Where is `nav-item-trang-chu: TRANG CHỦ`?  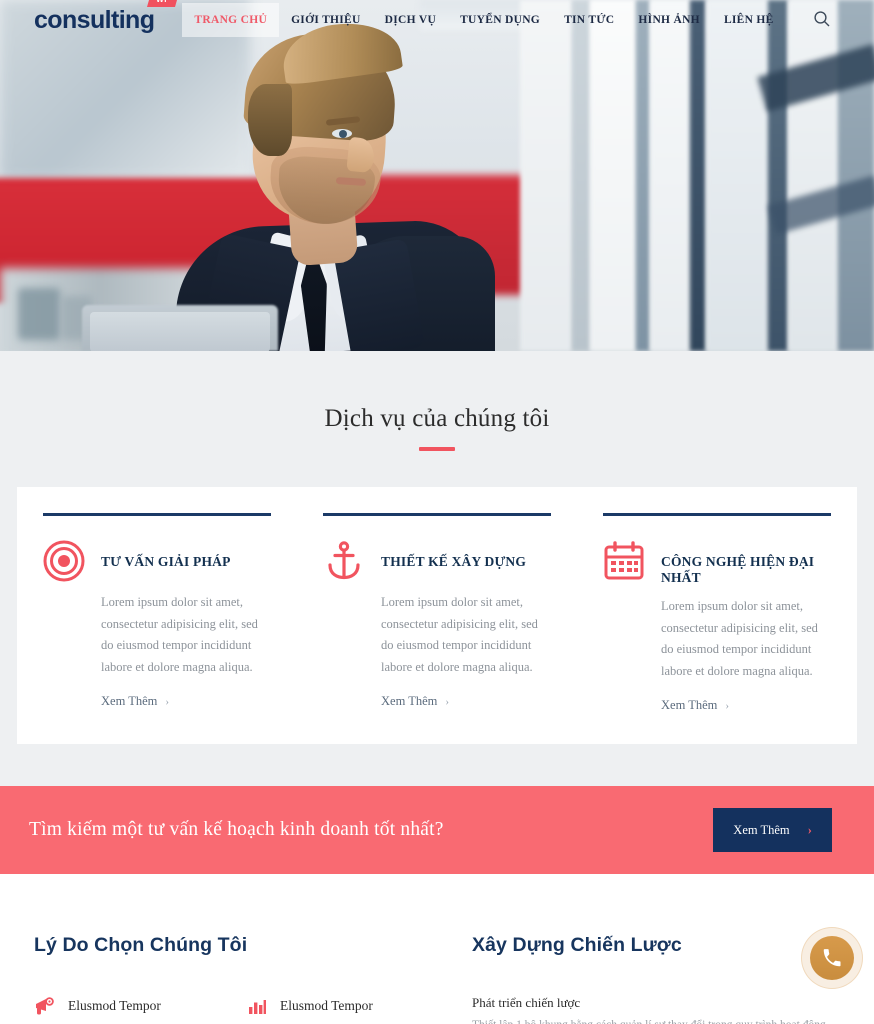
nav-item-trang-chu: TRANG CHỦ is located at coordinates (231, 20).